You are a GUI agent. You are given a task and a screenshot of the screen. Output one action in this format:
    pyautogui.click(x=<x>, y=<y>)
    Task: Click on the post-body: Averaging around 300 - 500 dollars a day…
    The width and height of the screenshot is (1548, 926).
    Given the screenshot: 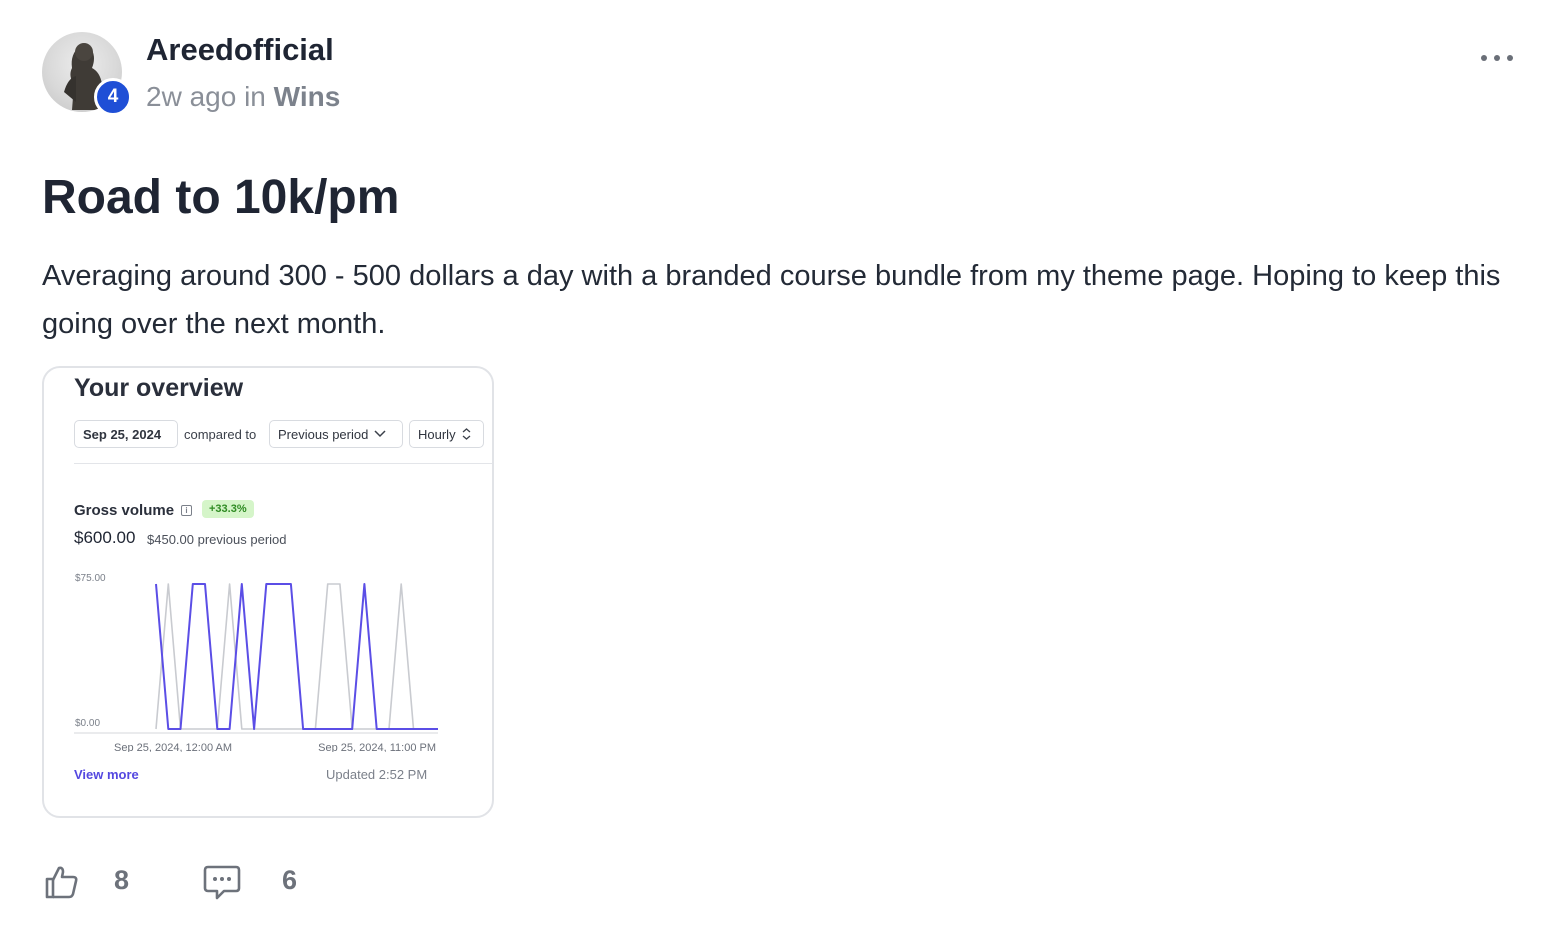 What is the action you would take?
    pyautogui.click(x=771, y=300)
    